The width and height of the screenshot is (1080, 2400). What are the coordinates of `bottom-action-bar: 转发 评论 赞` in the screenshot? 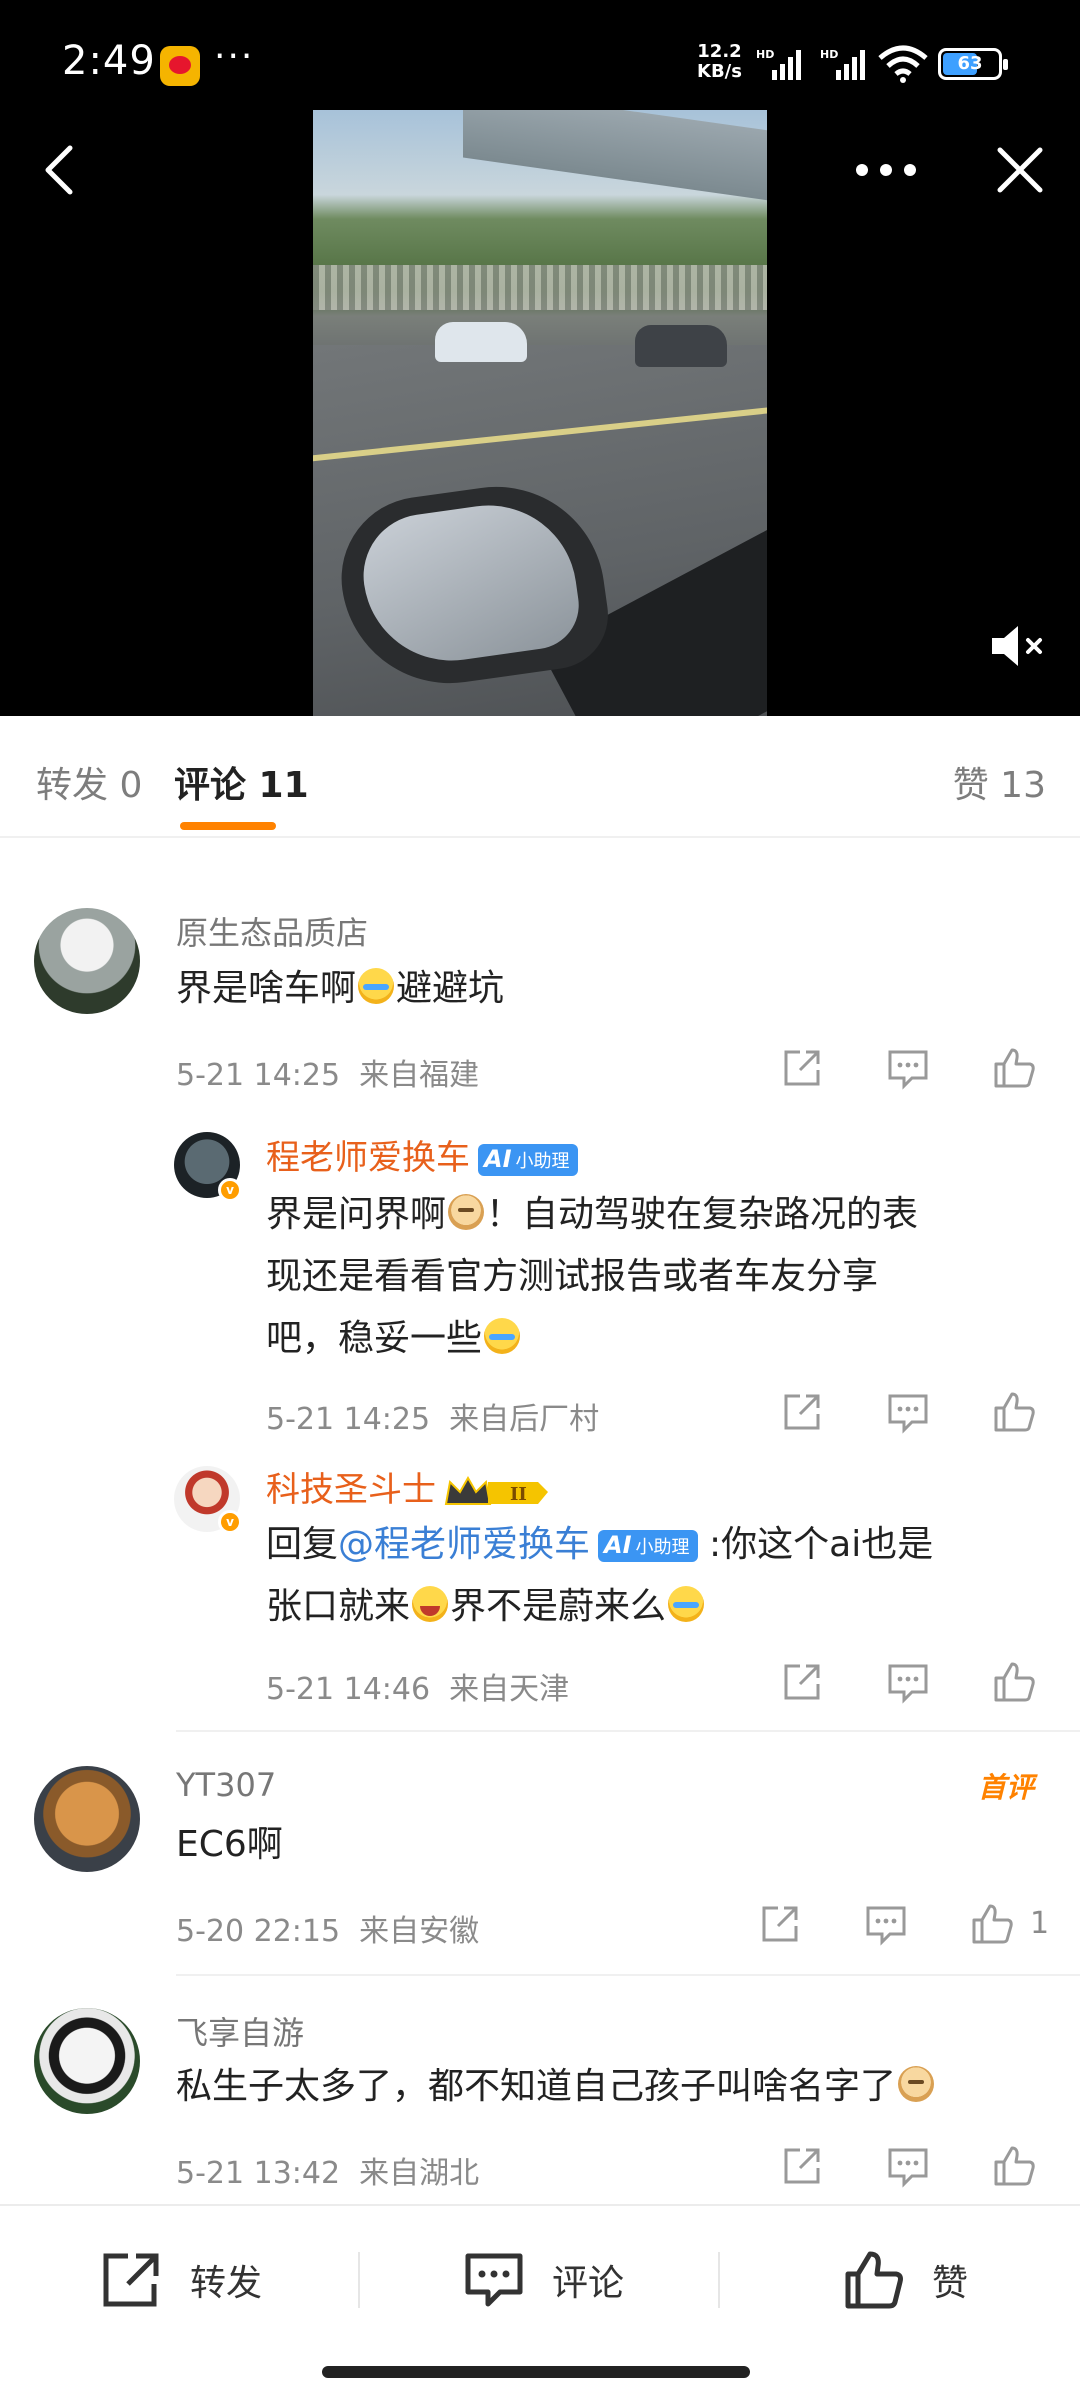 It's located at (540, 2278).